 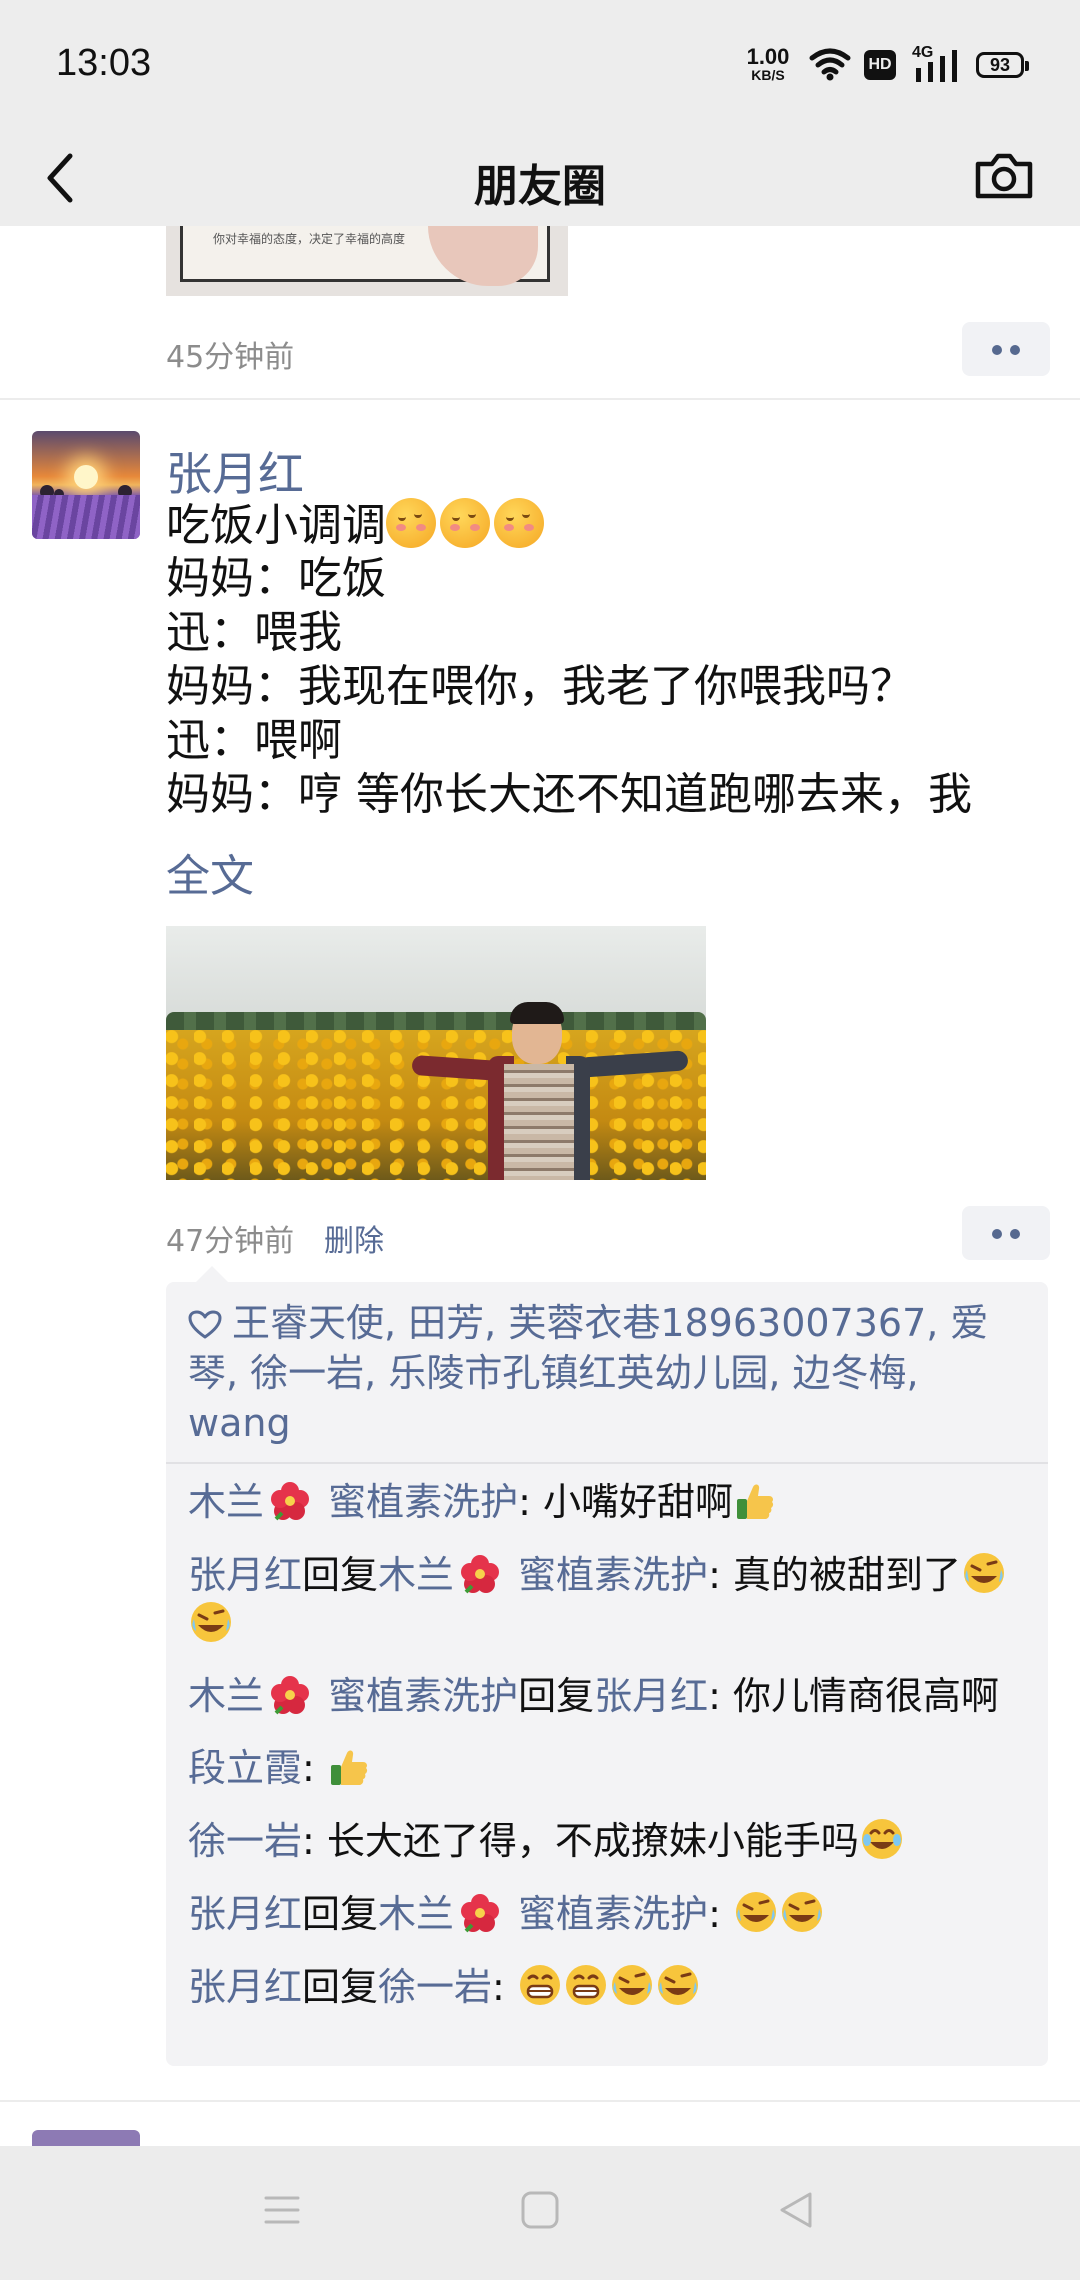 What do you see at coordinates (367, 261) in the screenshot?
I see `previous-post-image: 你对幸福的态度，决定了幸福的高度` at bounding box center [367, 261].